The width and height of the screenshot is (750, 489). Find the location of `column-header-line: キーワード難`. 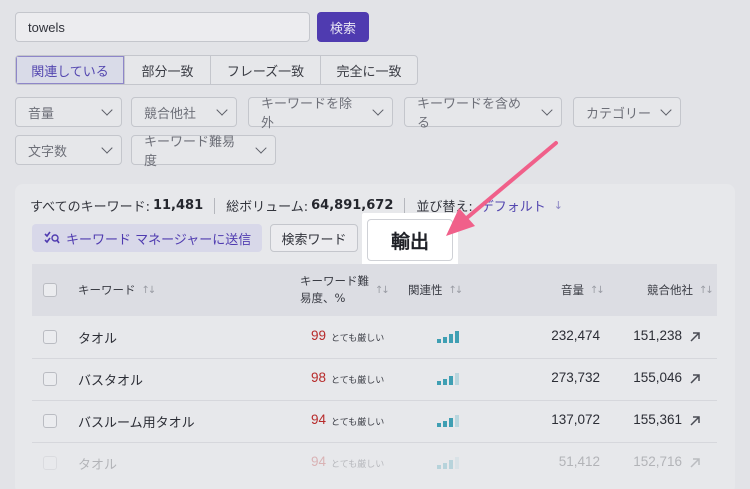

column-header-line: キーワード難 is located at coordinates (334, 281).